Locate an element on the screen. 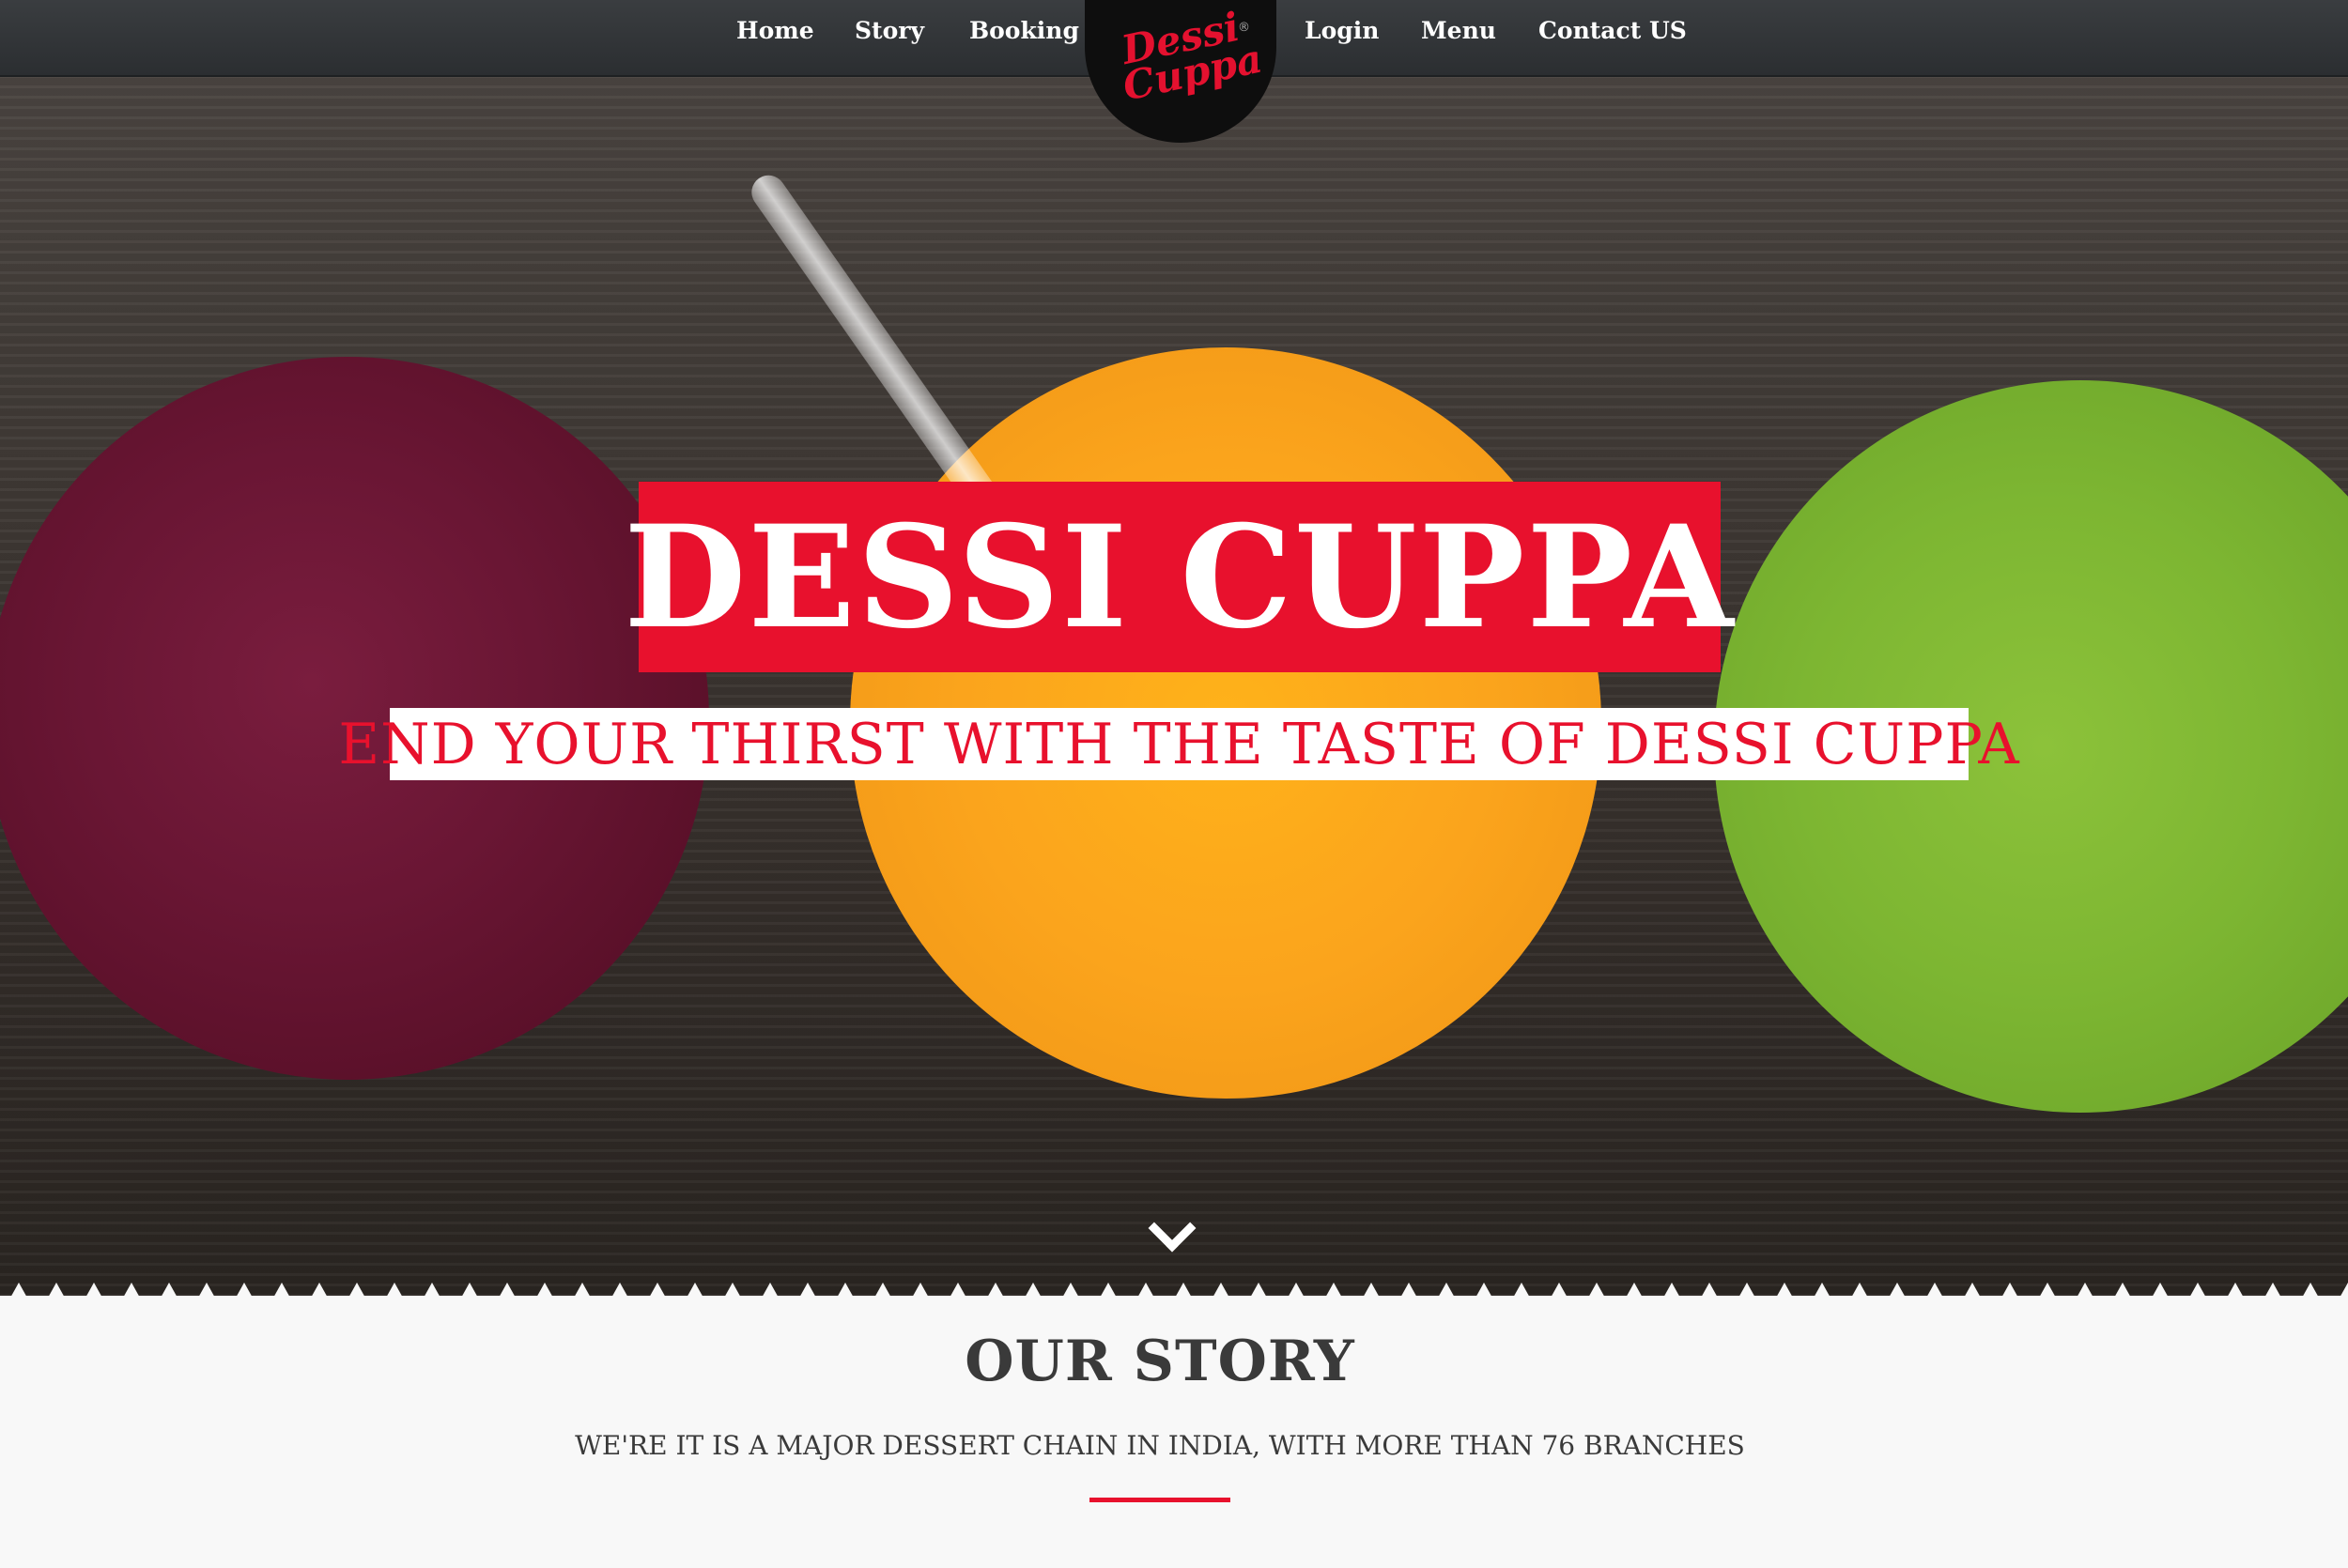 The width and height of the screenshot is (2348, 1568). nav-link-story: Story is located at coordinates (889, 31).